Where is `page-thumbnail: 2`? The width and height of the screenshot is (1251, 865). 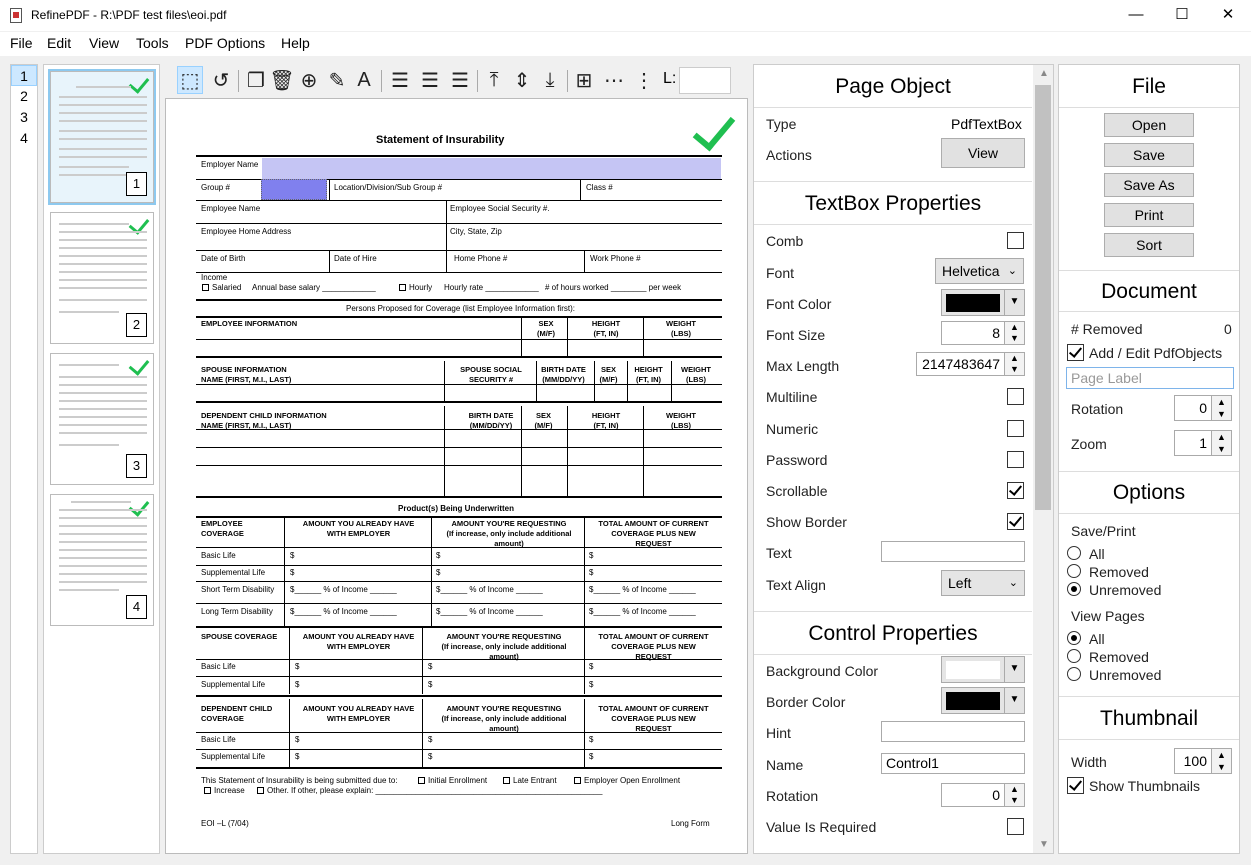 page-thumbnail: 2 is located at coordinates (102, 278).